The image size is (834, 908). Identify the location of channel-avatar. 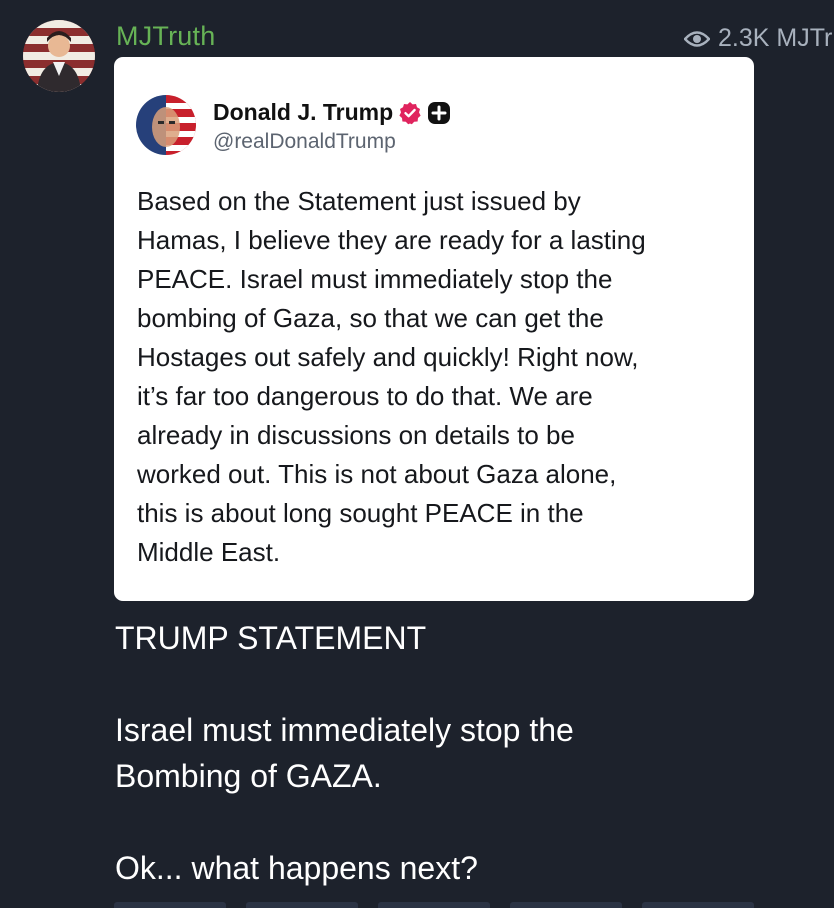
(59, 56).